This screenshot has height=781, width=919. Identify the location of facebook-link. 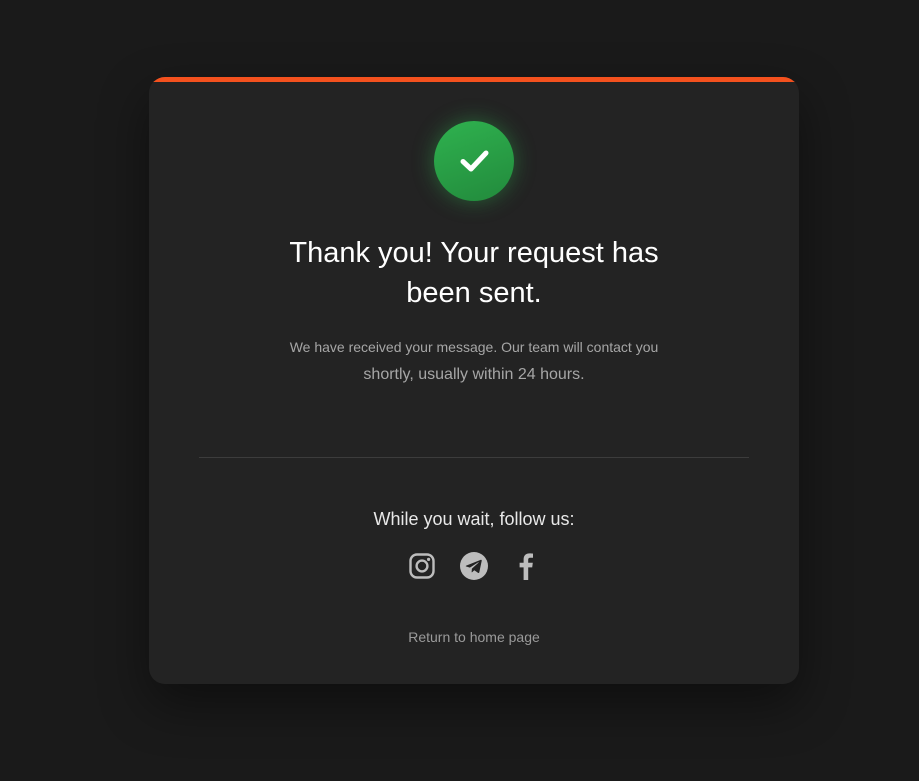
(526, 566).